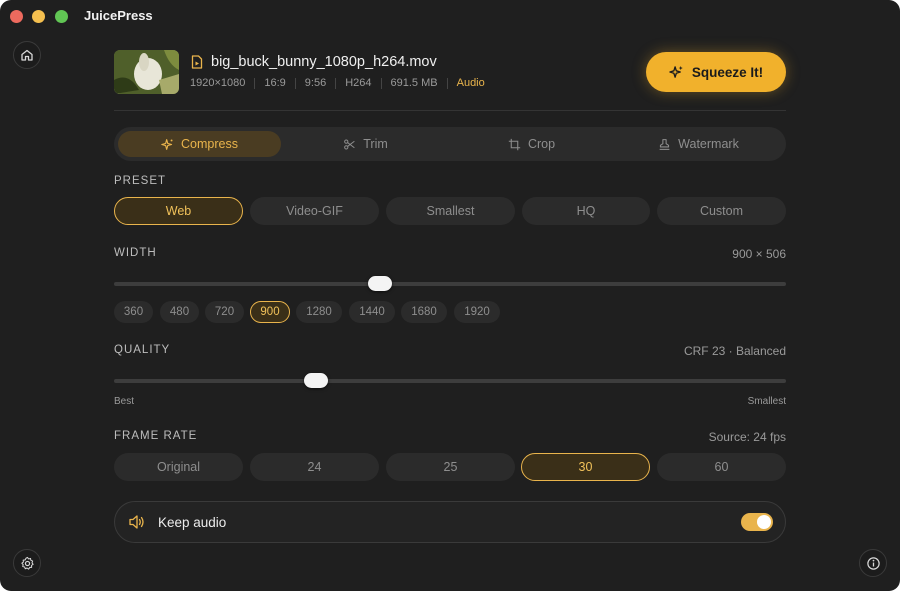  Describe the element at coordinates (314, 467) in the screenshot. I see `framerate-24: 24` at that location.